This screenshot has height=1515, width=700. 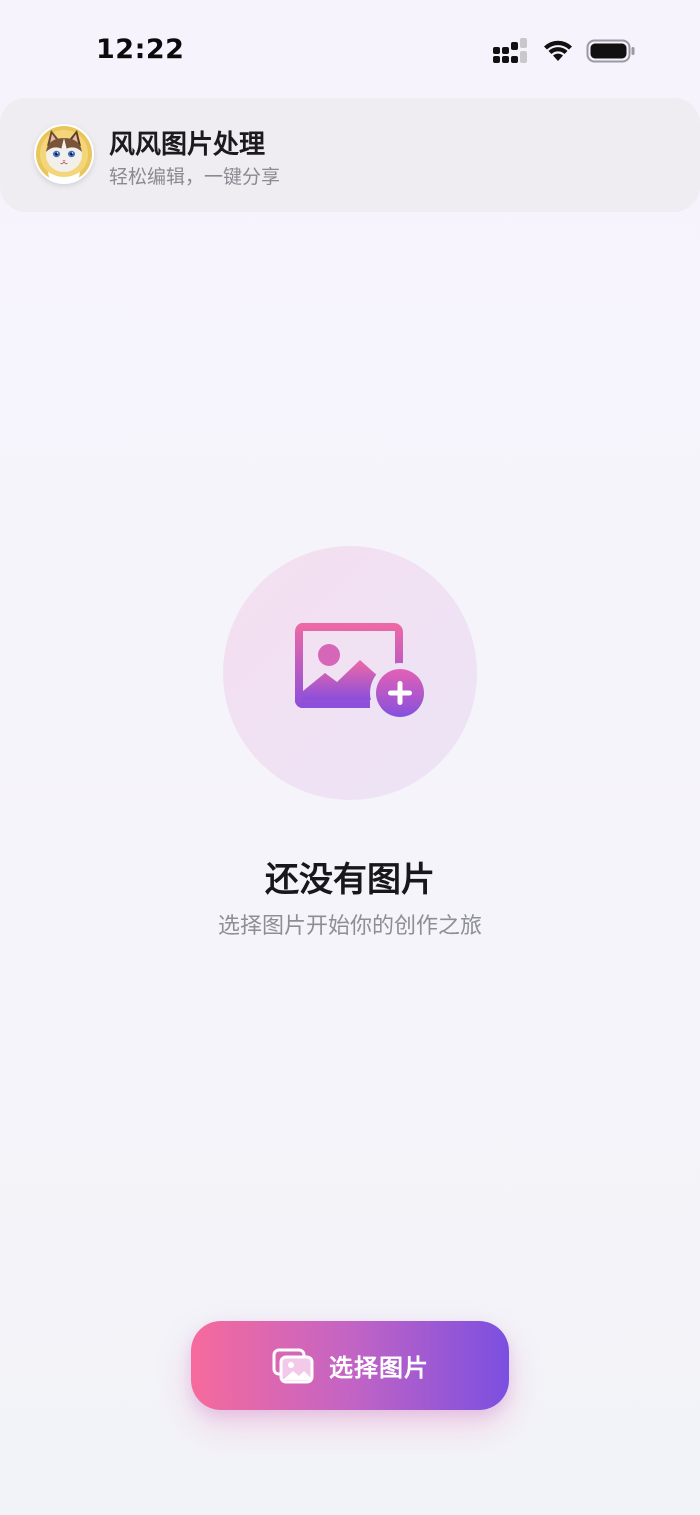 I want to click on cellular-signal-icon, so click(x=511, y=53).